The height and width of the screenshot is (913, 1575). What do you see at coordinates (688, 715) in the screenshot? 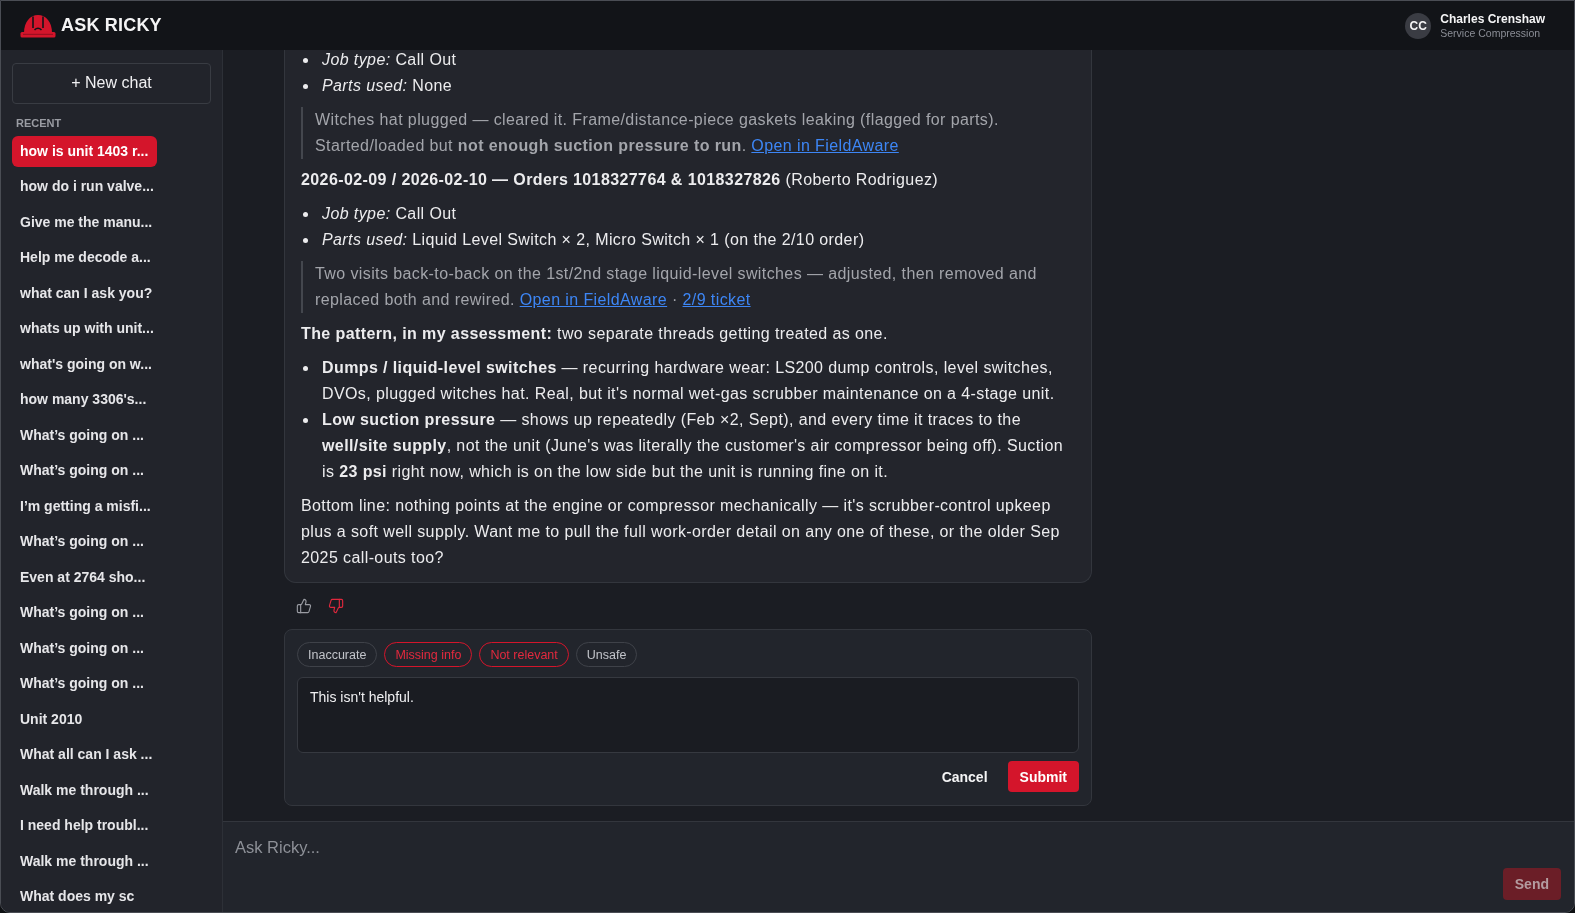
I see `comment-field: This isn't helpful.` at bounding box center [688, 715].